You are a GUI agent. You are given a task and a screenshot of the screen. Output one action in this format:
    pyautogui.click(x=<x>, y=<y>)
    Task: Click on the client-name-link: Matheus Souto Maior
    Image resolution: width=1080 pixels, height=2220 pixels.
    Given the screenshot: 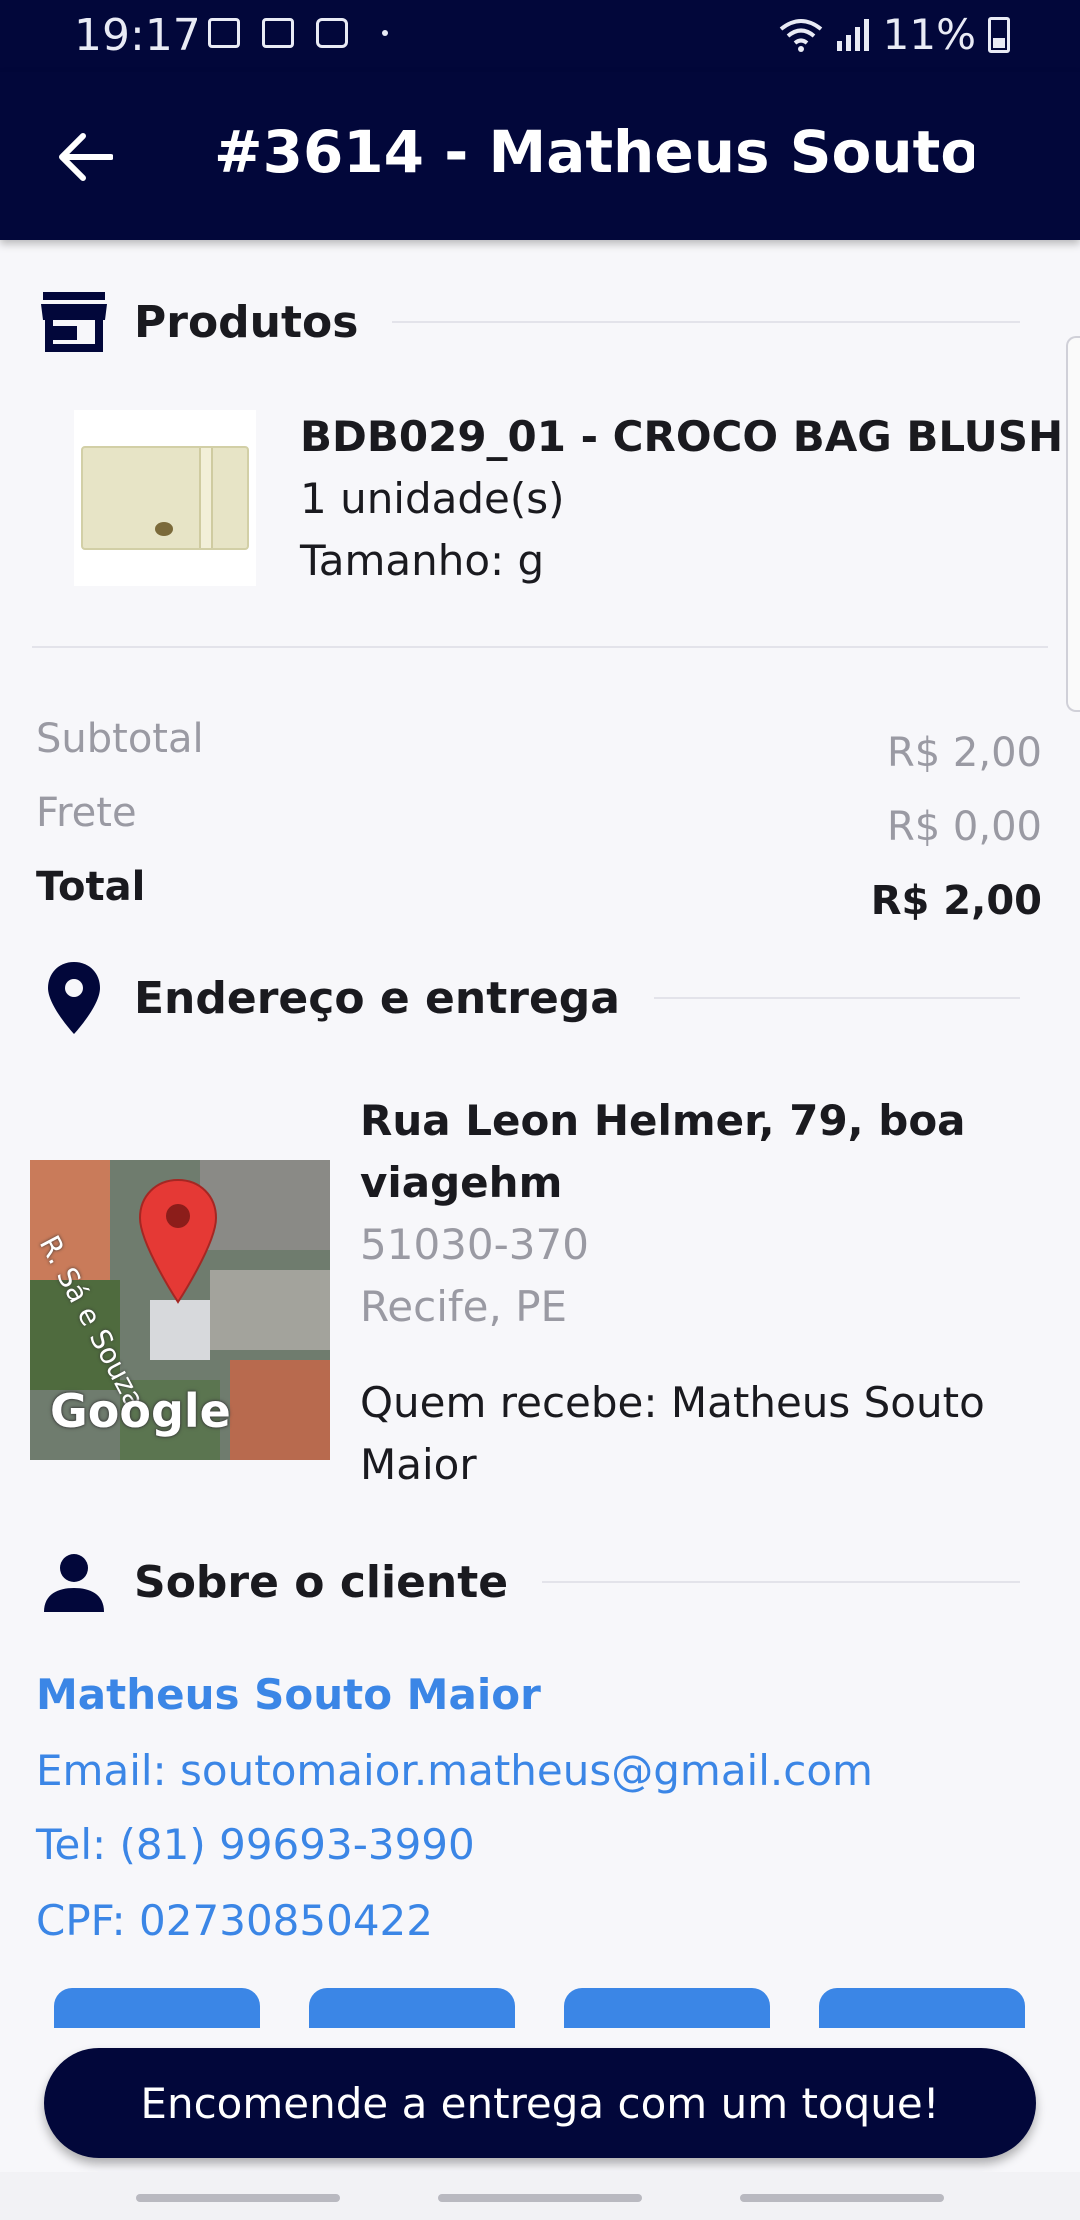 What is the action you would take?
    pyautogui.click(x=288, y=1694)
    